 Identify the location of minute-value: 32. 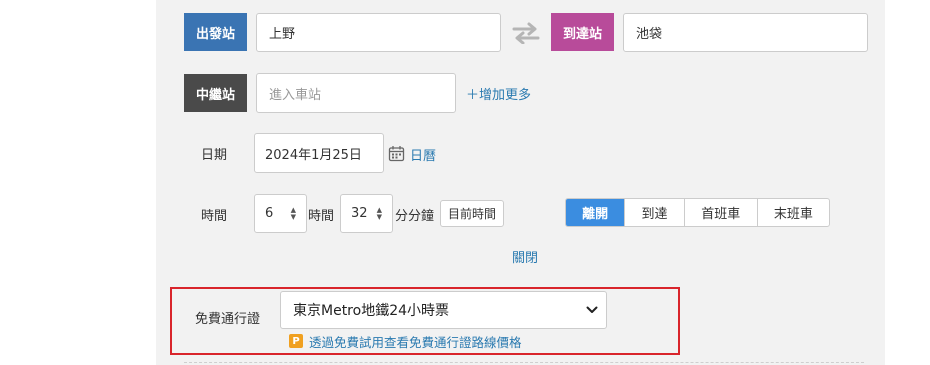
(359, 213).